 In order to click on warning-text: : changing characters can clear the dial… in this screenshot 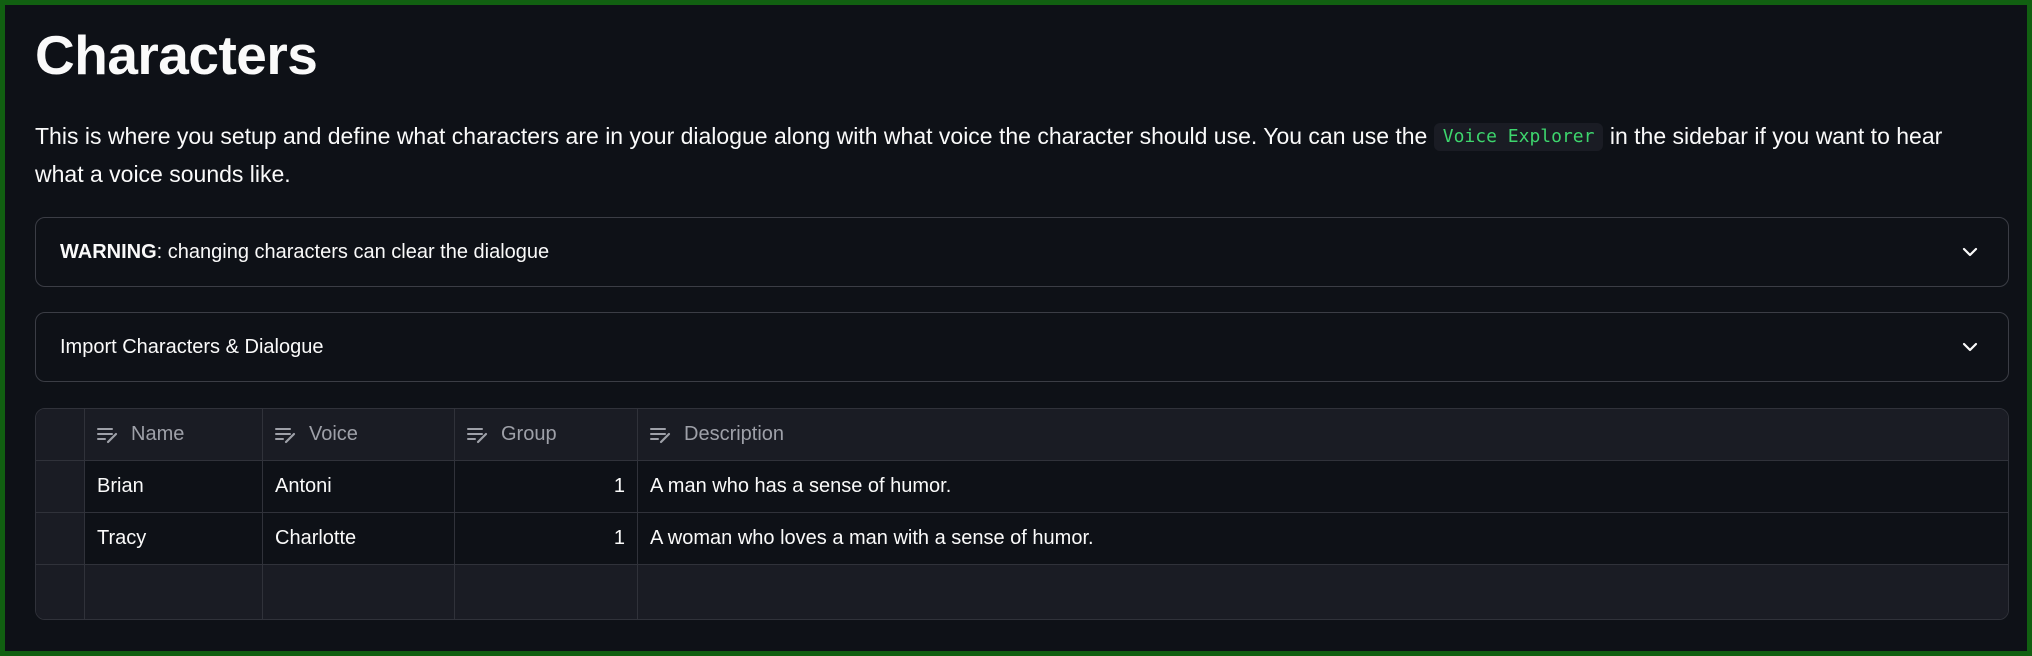, I will do `click(353, 251)`.